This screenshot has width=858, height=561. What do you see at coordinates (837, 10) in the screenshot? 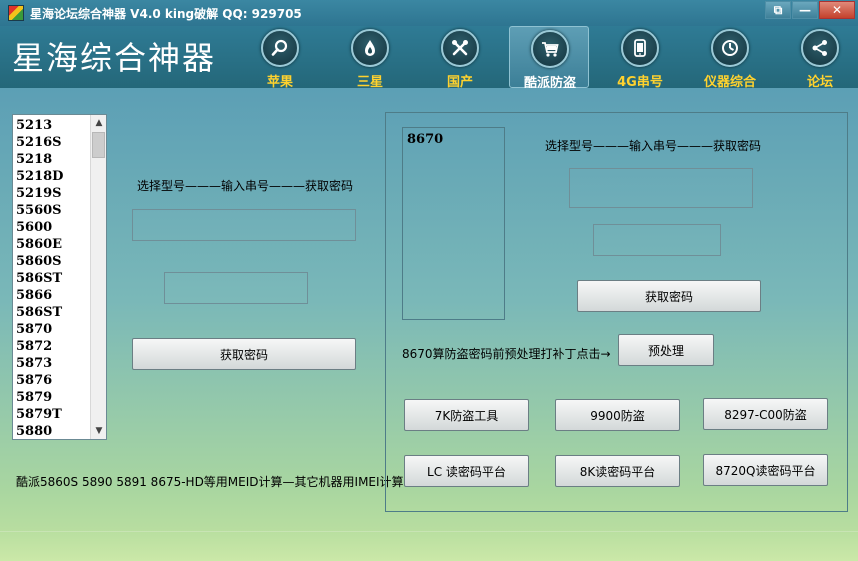
I see `close-button: ✕` at bounding box center [837, 10].